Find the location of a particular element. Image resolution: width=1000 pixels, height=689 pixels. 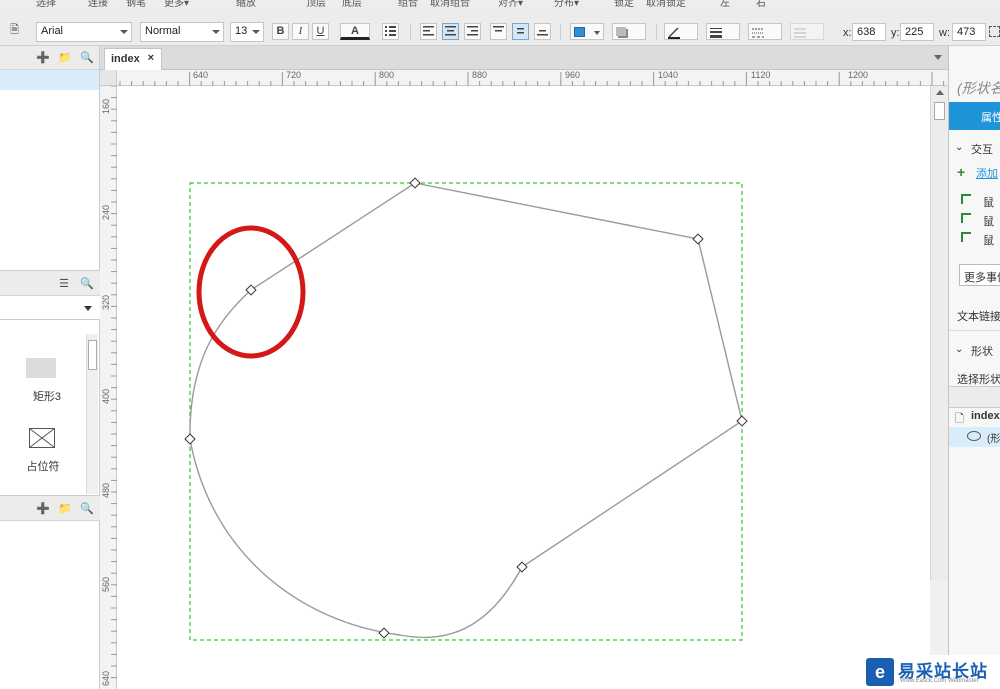

underline-button: U is located at coordinates (320, 31).